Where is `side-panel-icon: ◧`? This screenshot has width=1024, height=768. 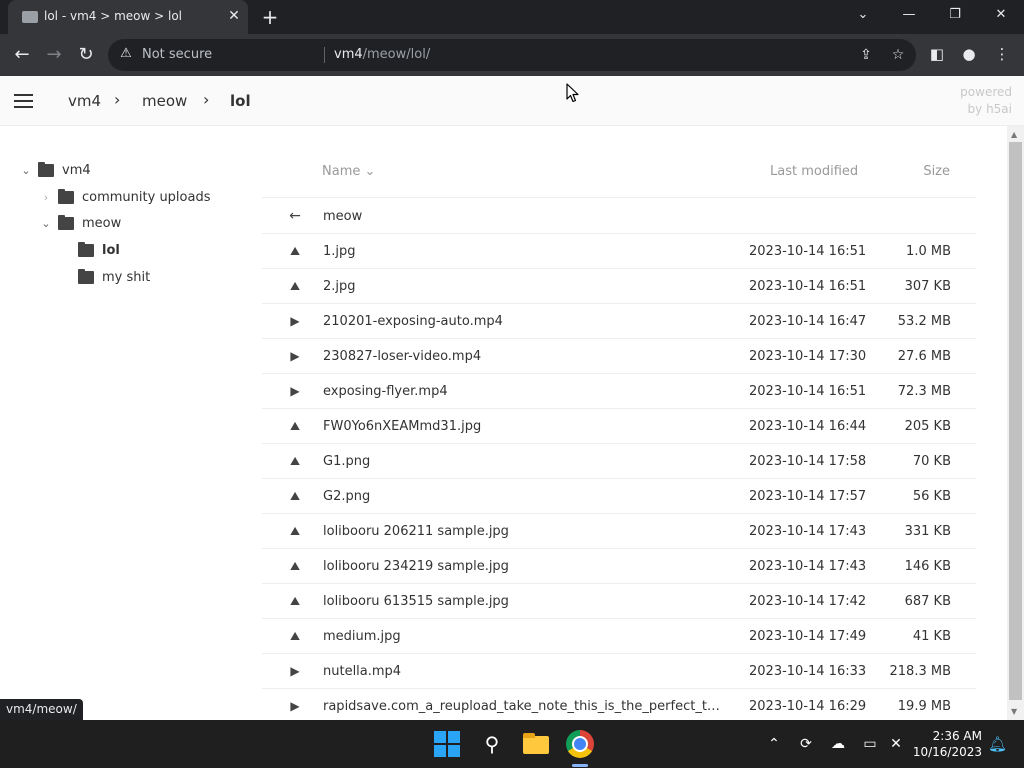 side-panel-icon: ◧ is located at coordinates (937, 54).